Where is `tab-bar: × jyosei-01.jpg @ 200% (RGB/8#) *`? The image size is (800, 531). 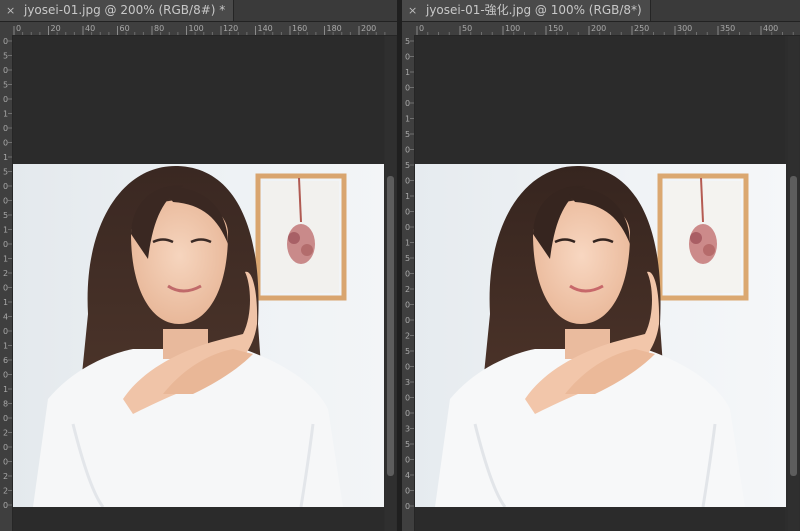
tab-bar: × jyosei-01.jpg @ 200% (RGB/8#) * is located at coordinates (198, 11).